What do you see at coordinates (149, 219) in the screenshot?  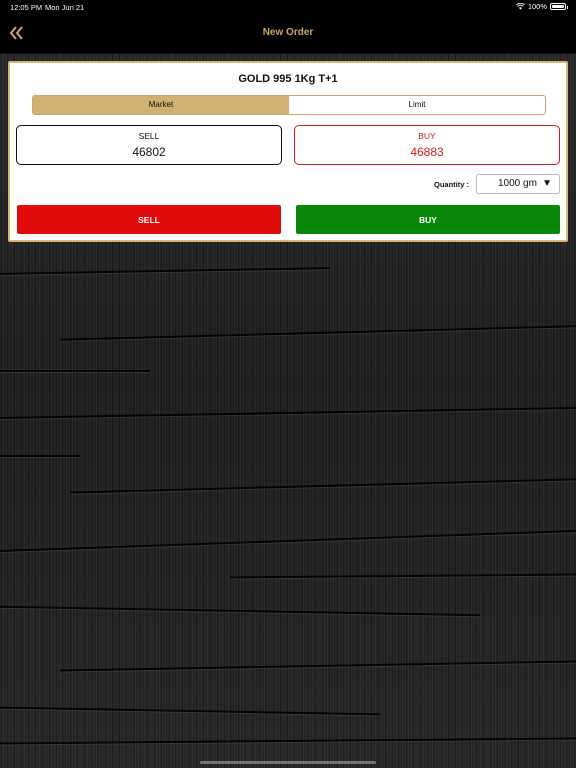 I see `sell-button: SELL` at bounding box center [149, 219].